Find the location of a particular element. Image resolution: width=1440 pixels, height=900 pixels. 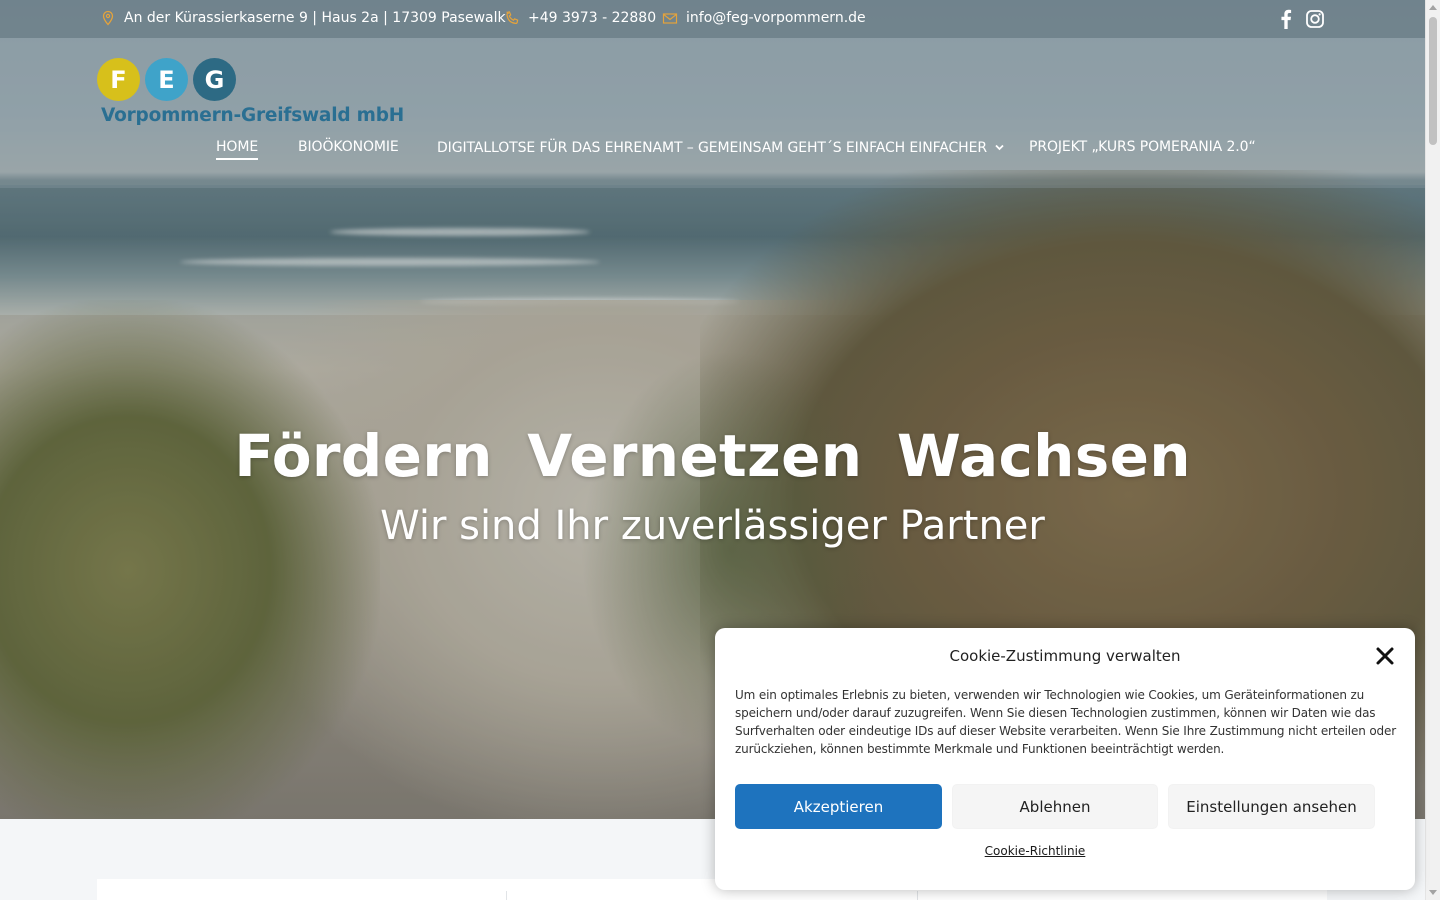

nav-item-home: HOME is located at coordinates (237, 149).